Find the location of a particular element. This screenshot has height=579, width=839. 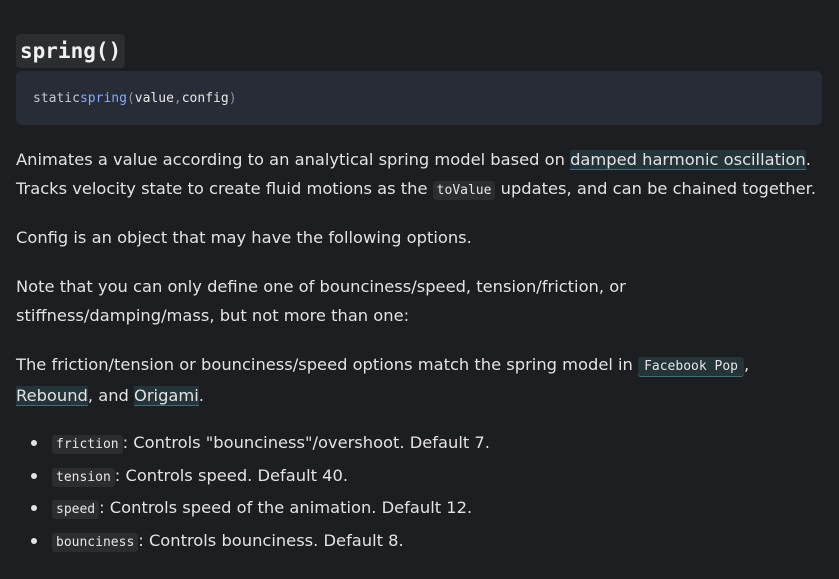

method-title: spring() is located at coordinates (71, 51).